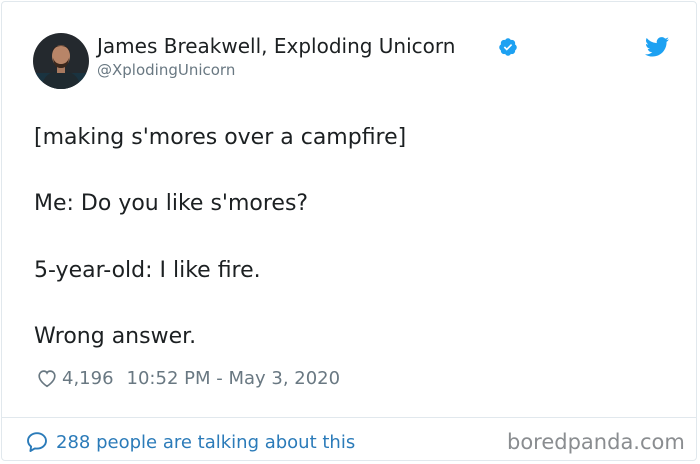 The width and height of the screenshot is (700, 464). What do you see at coordinates (596, 442) in the screenshot?
I see `watermark: boredpanda.com` at bounding box center [596, 442].